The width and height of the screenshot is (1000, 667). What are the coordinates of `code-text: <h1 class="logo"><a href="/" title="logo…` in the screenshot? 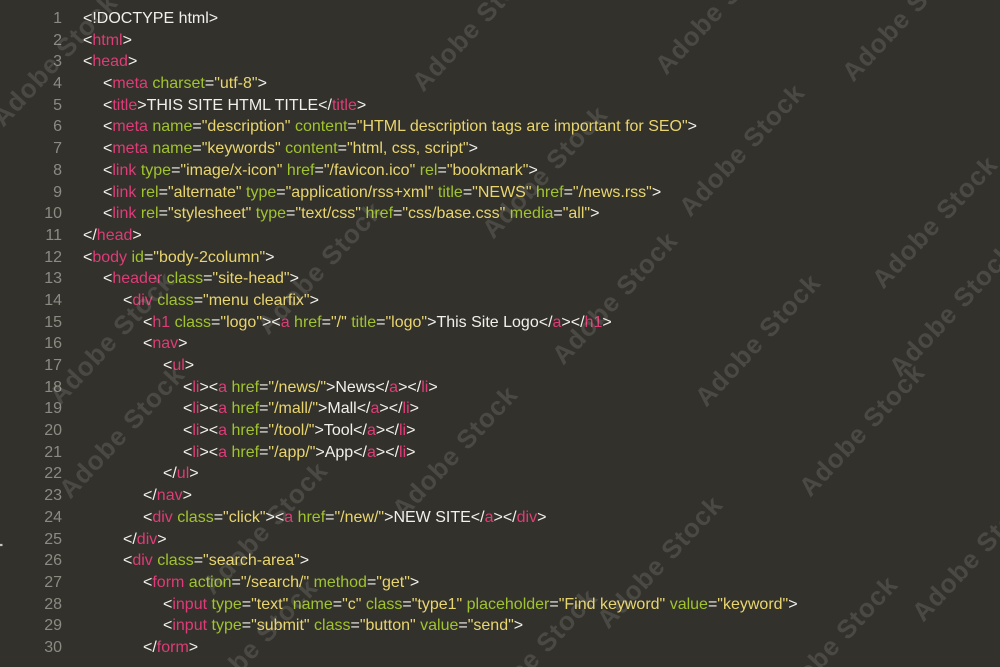 It's located at (337, 323).